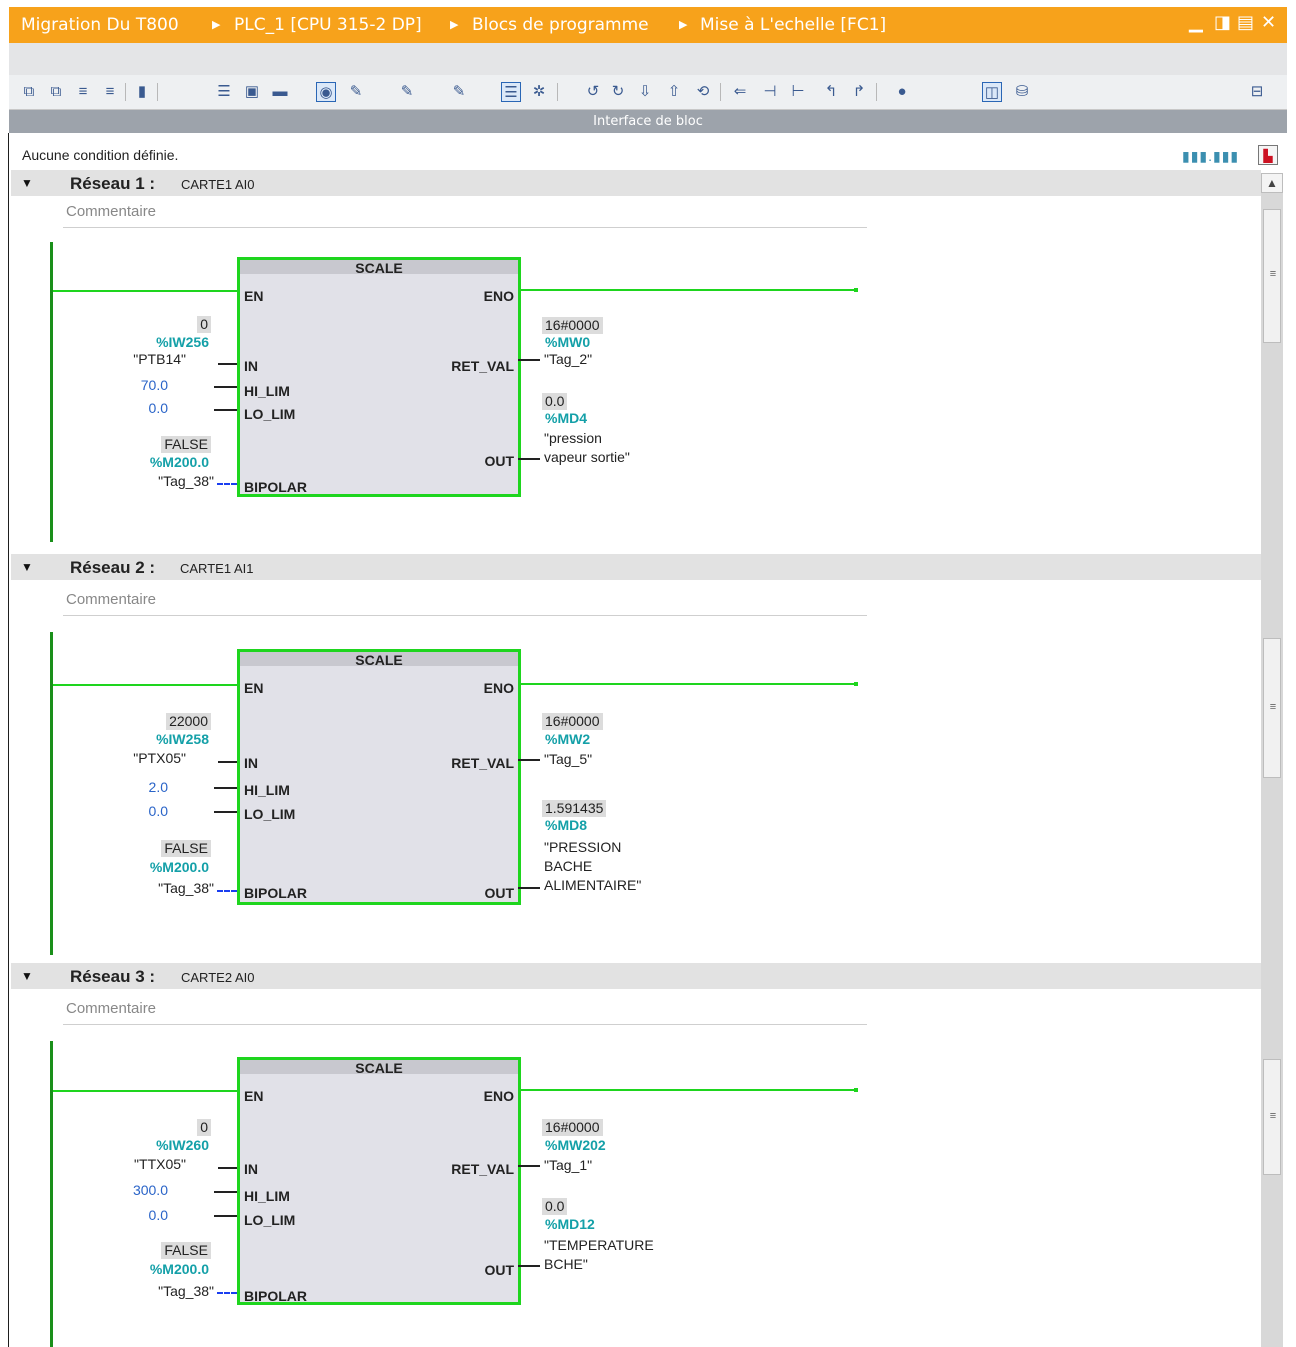 Image resolution: width=1296 pixels, height=1347 pixels. I want to click on bipolar-live-value: FALSE, so click(186, 444).